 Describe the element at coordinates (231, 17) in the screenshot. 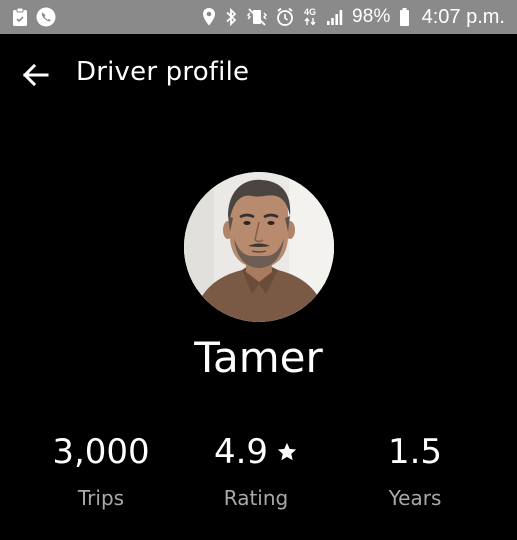

I see `bluetooth-icon` at that location.